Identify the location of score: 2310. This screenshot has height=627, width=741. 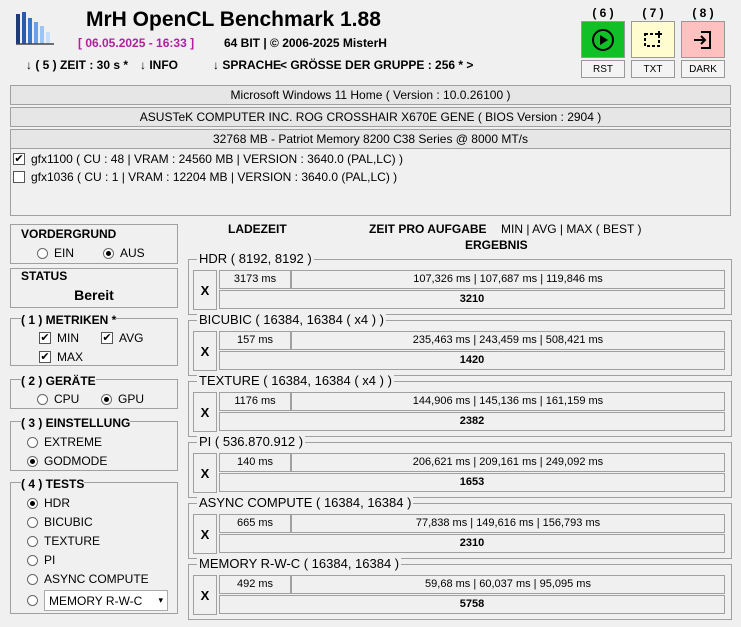
(472, 543).